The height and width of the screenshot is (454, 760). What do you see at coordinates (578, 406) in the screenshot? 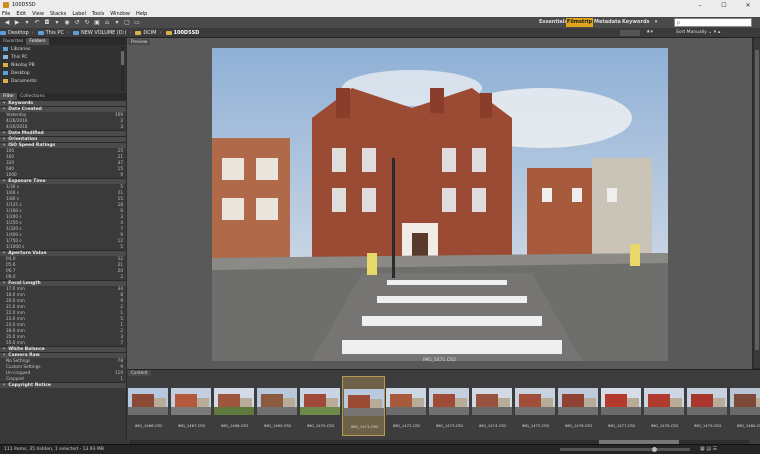
I see `filmstrip-thumbnail: IMG_1476.CR2` at bounding box center [578, 406].